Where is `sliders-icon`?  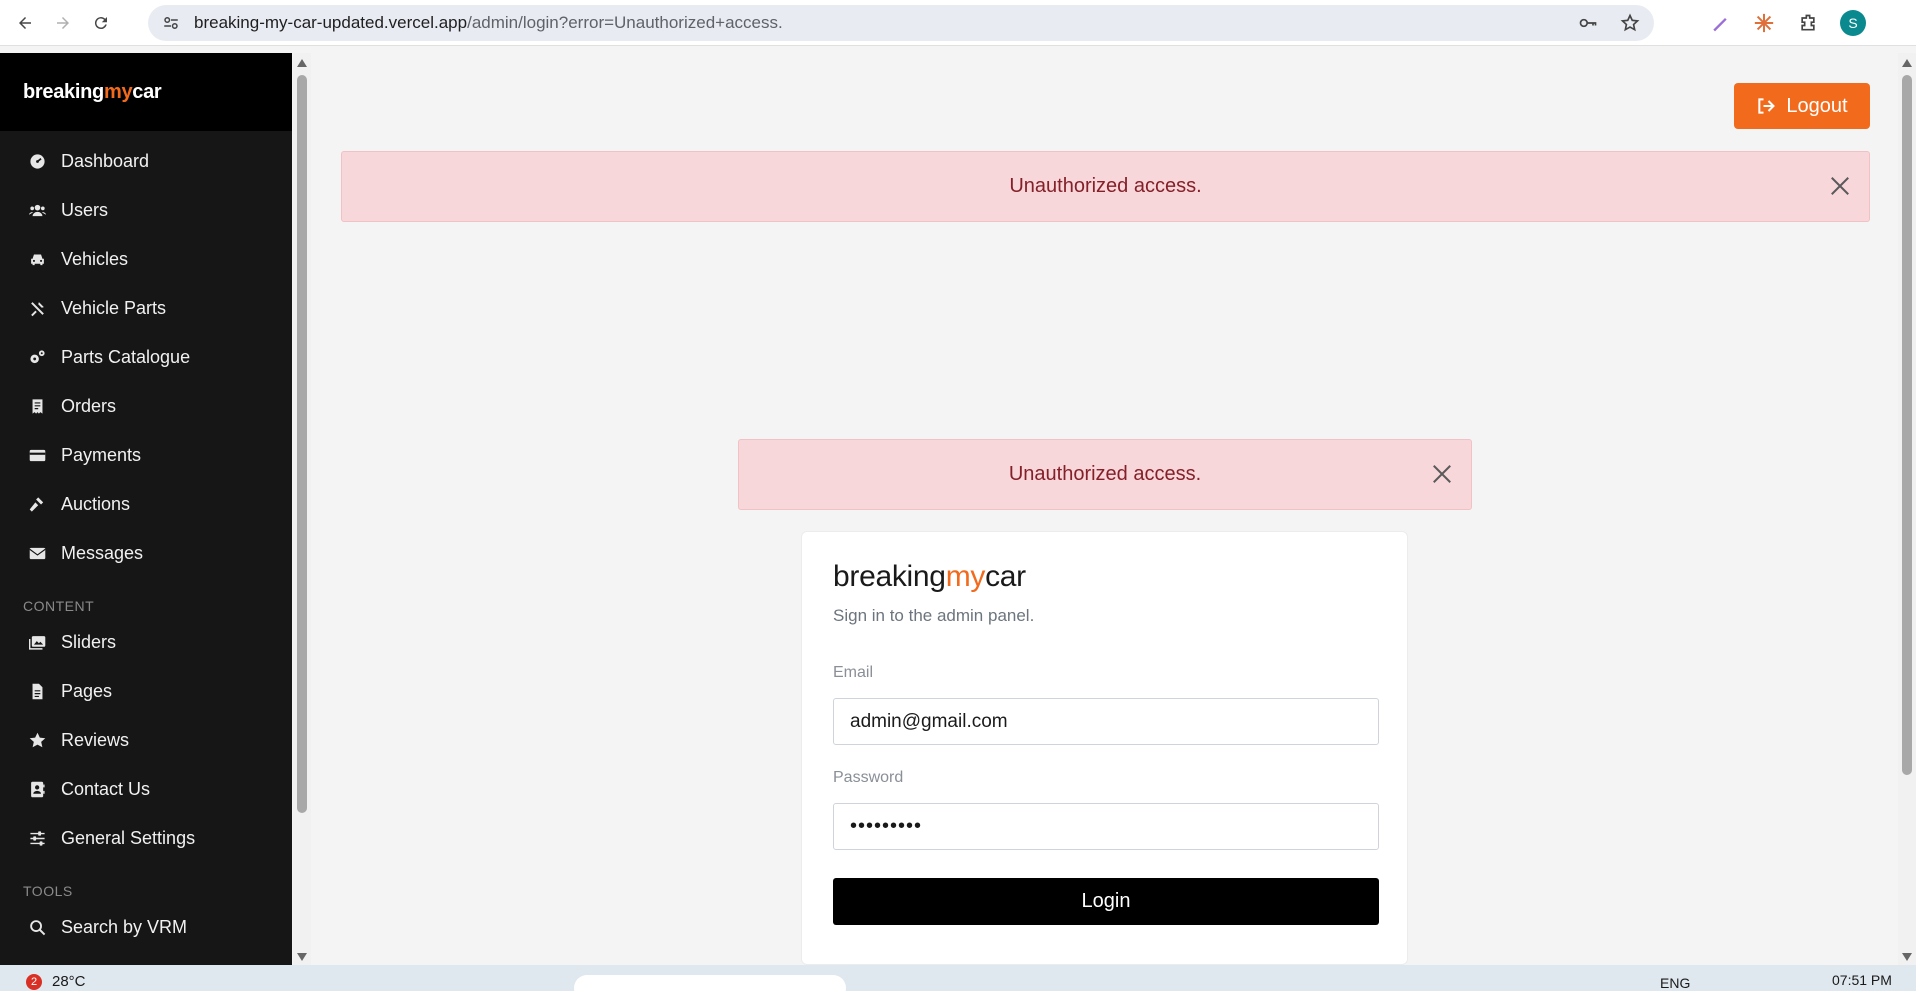 sliders-icon is located at coordinates (37, 839).